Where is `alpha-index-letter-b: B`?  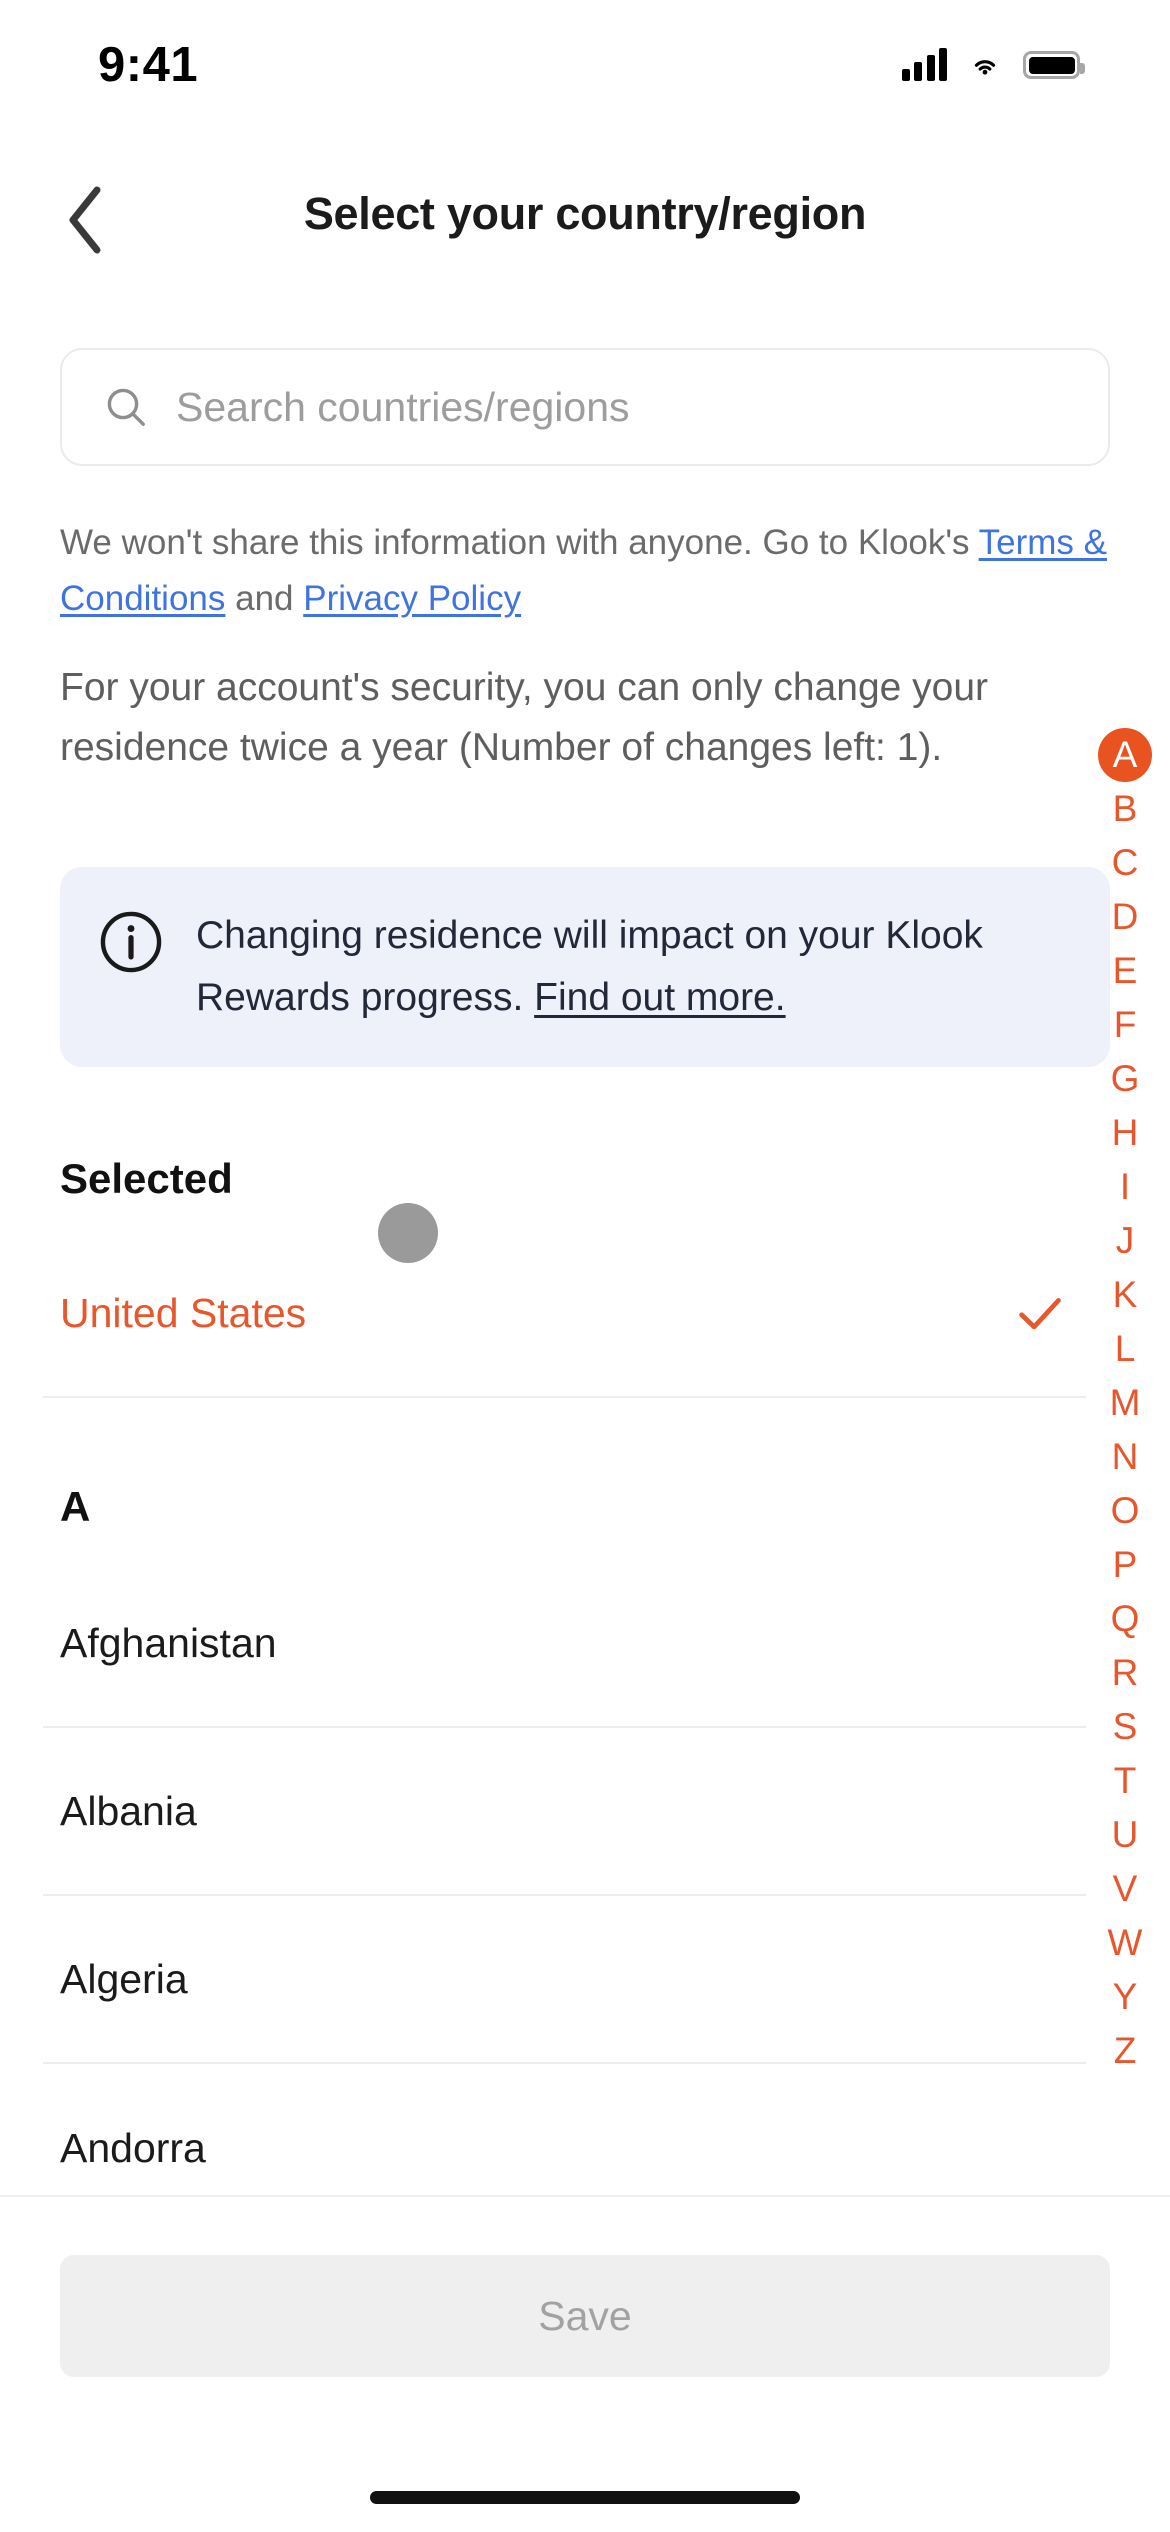 alpha-index-letter-b: B is located at coordinates (1125, 809).